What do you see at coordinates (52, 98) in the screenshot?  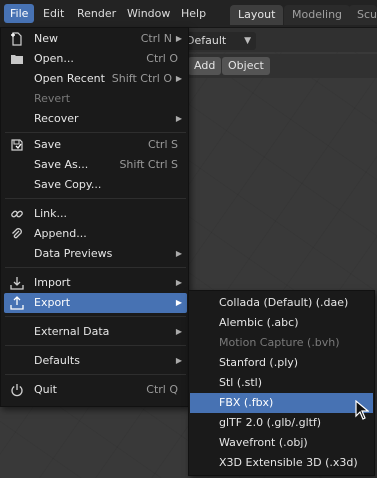 I see `menu-item-label: Revert` at bounding box center [52, 98].